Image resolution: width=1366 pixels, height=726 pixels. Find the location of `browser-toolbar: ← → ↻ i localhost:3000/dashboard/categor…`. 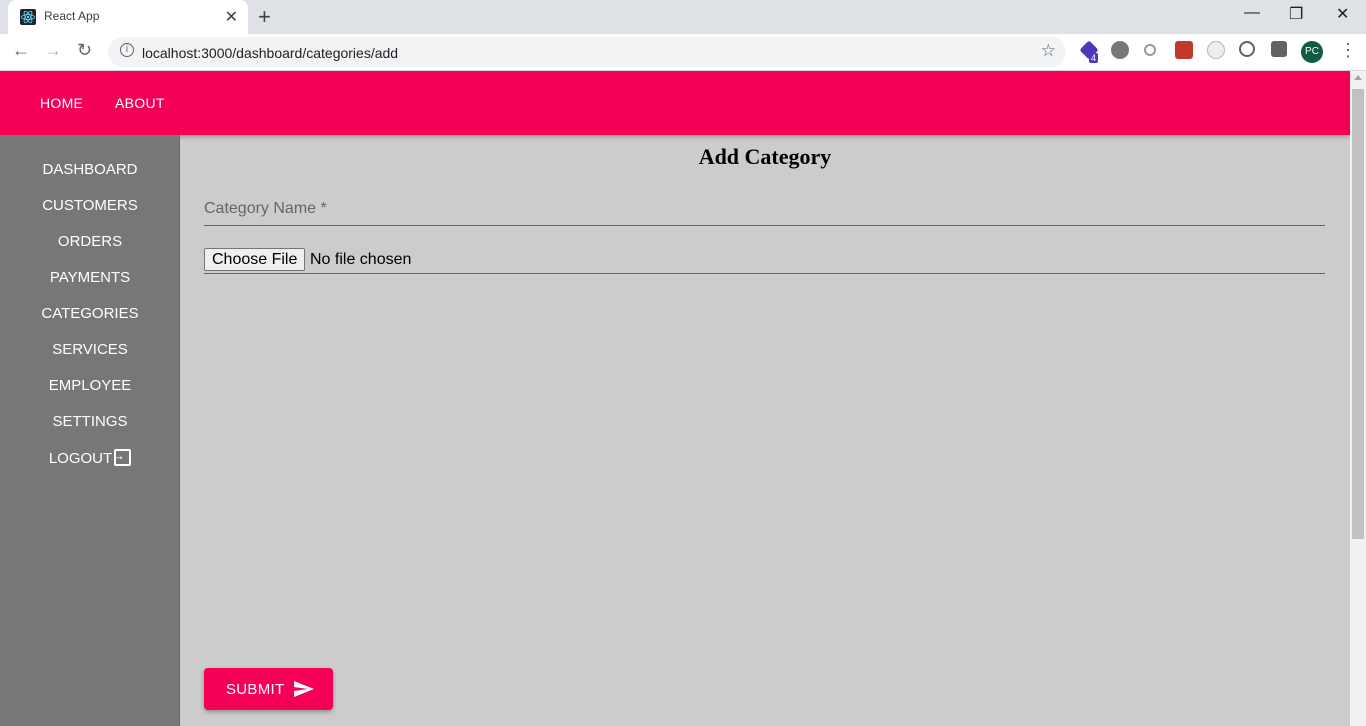

browser-toolbar: ← → ↻ i localhost:3000/dashboard/categor… is located at coordinates (683, 52).